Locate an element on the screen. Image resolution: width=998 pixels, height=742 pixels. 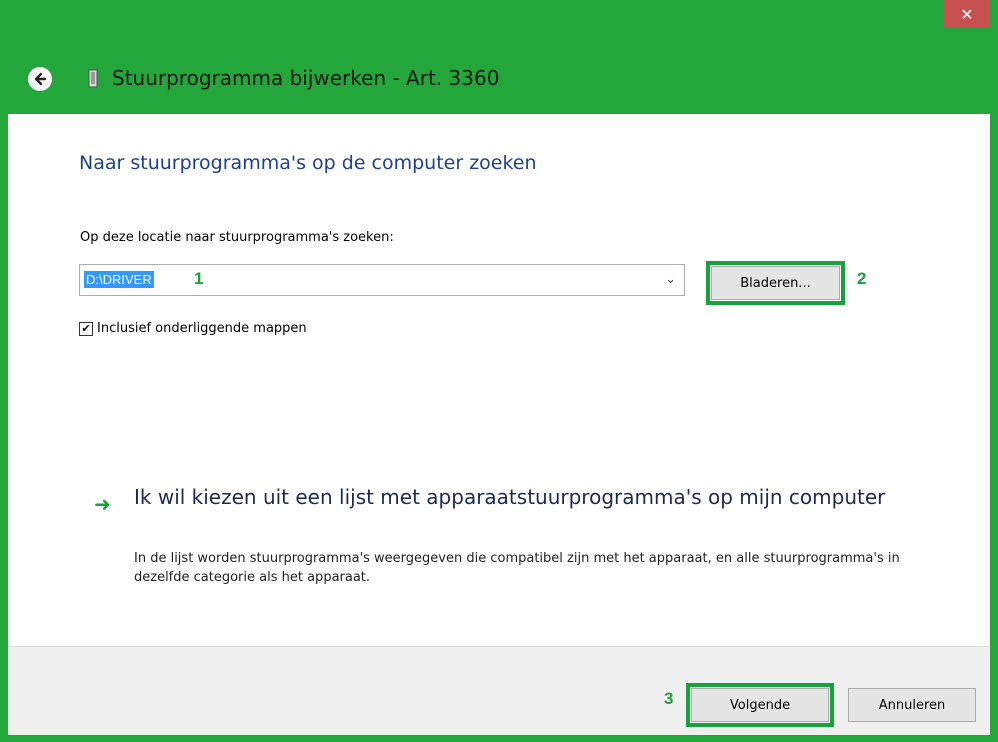
include-subfolders-checkbox: ✔ is located at coordinates (86, 328).